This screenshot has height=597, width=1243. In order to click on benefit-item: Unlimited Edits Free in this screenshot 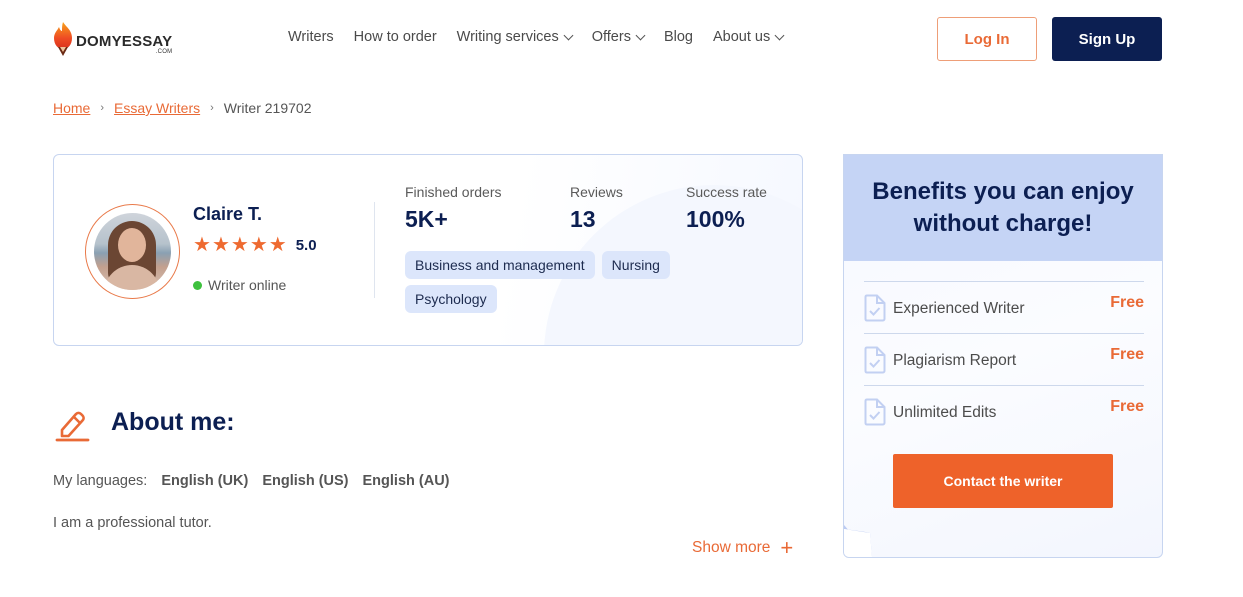, I will do `click(1004, 411)`.